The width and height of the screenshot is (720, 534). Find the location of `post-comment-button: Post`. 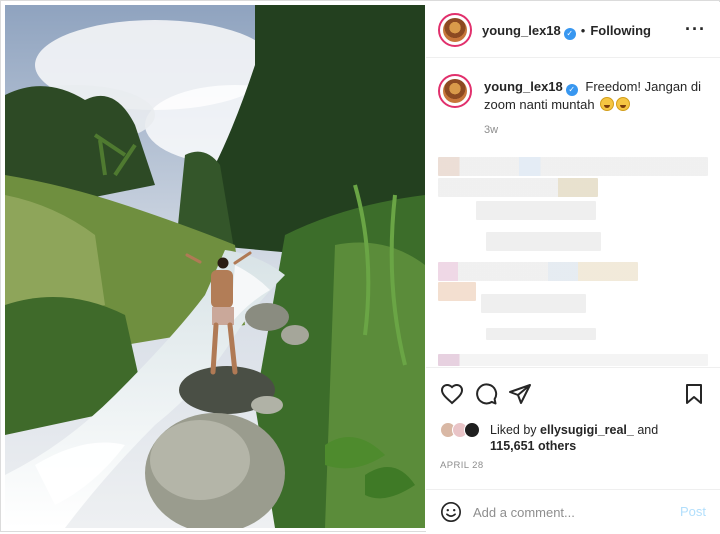

post-comment-button: Post is located at coordinates (693, 511).